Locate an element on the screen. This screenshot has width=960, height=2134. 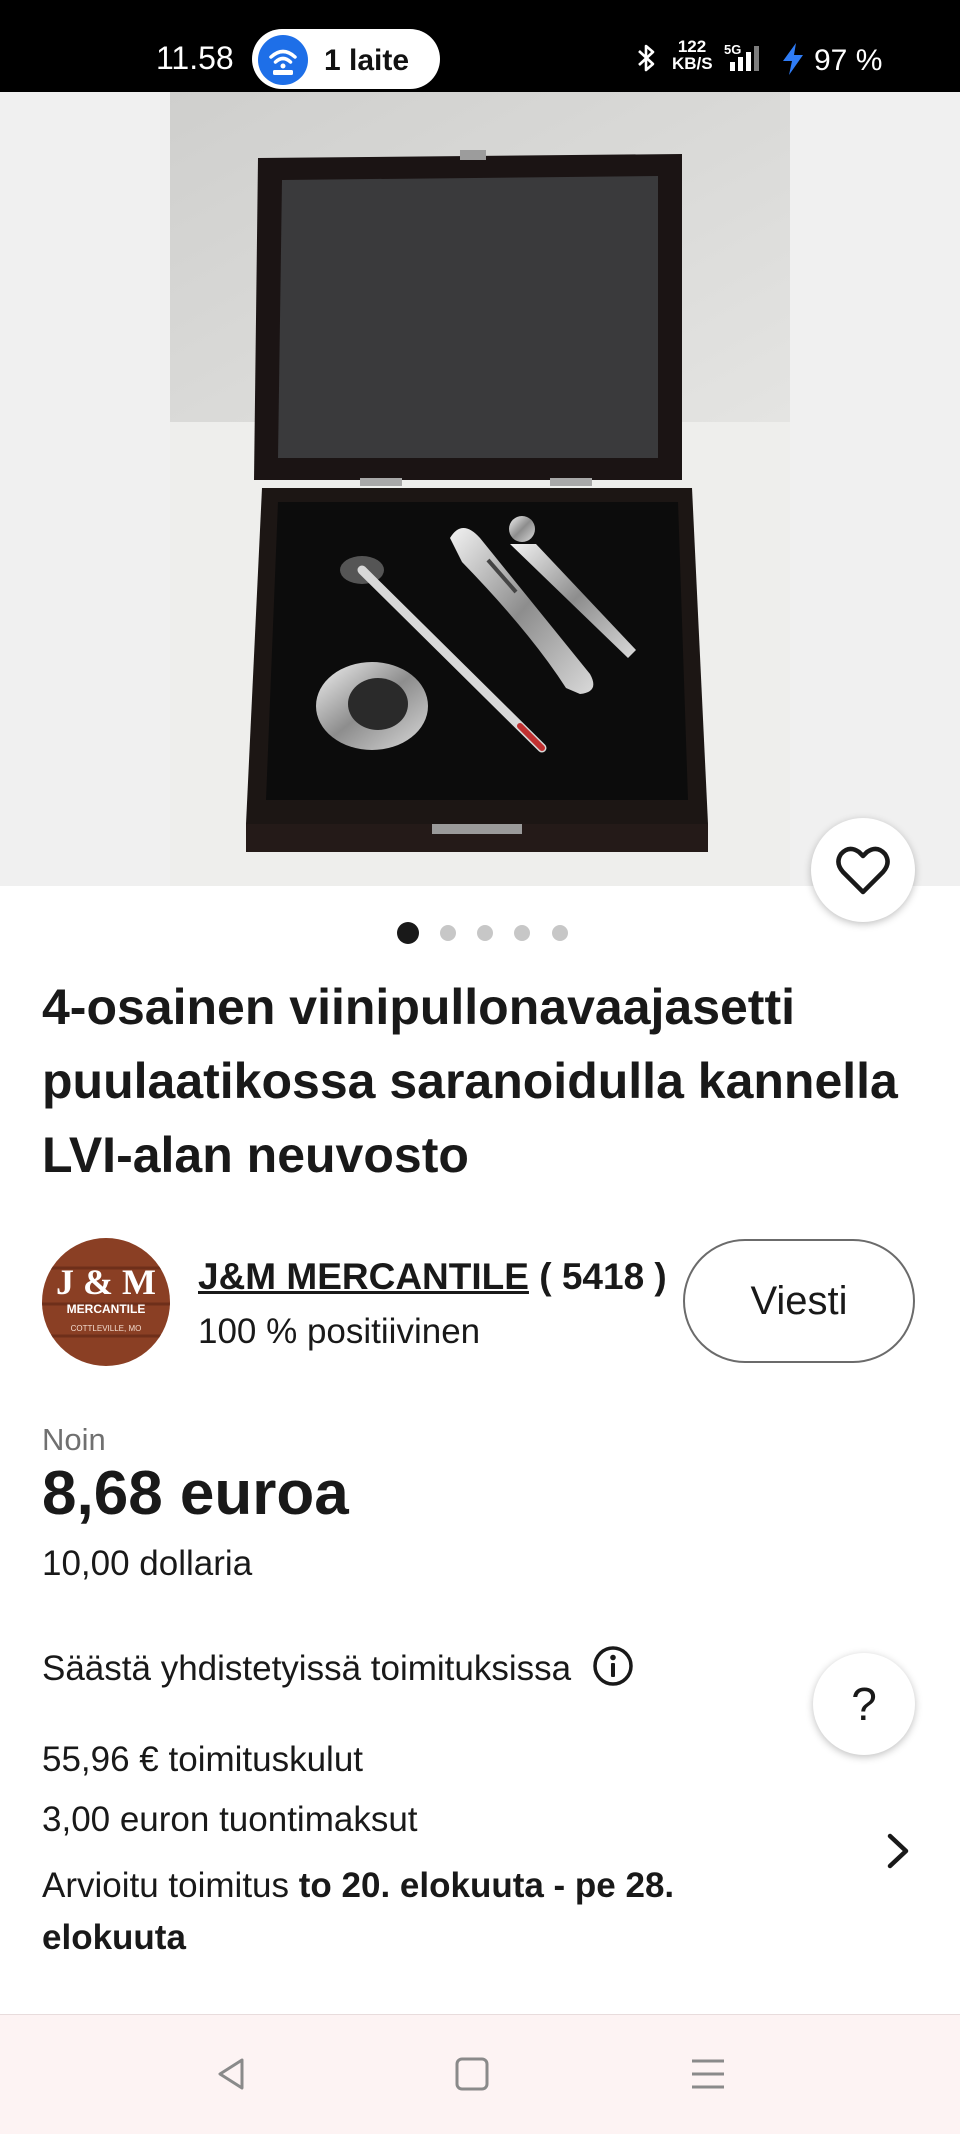
status-time: 11.58 is located at coordinates (195, 58).